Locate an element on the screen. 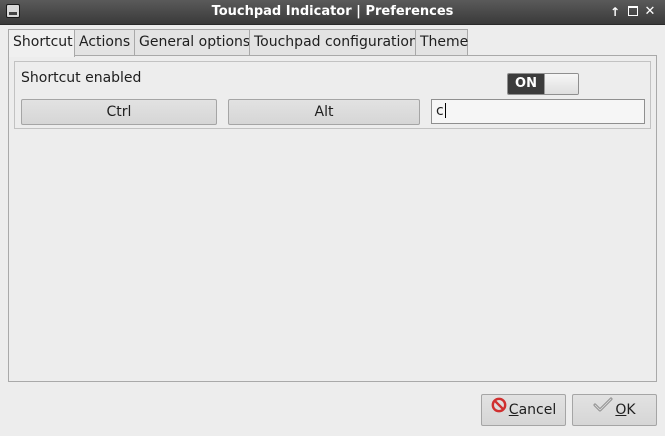 The height and width of the screenshot is (436, 665). shortcut-enabled-label: Shortcut enabled is located at coordinates (81, 78).